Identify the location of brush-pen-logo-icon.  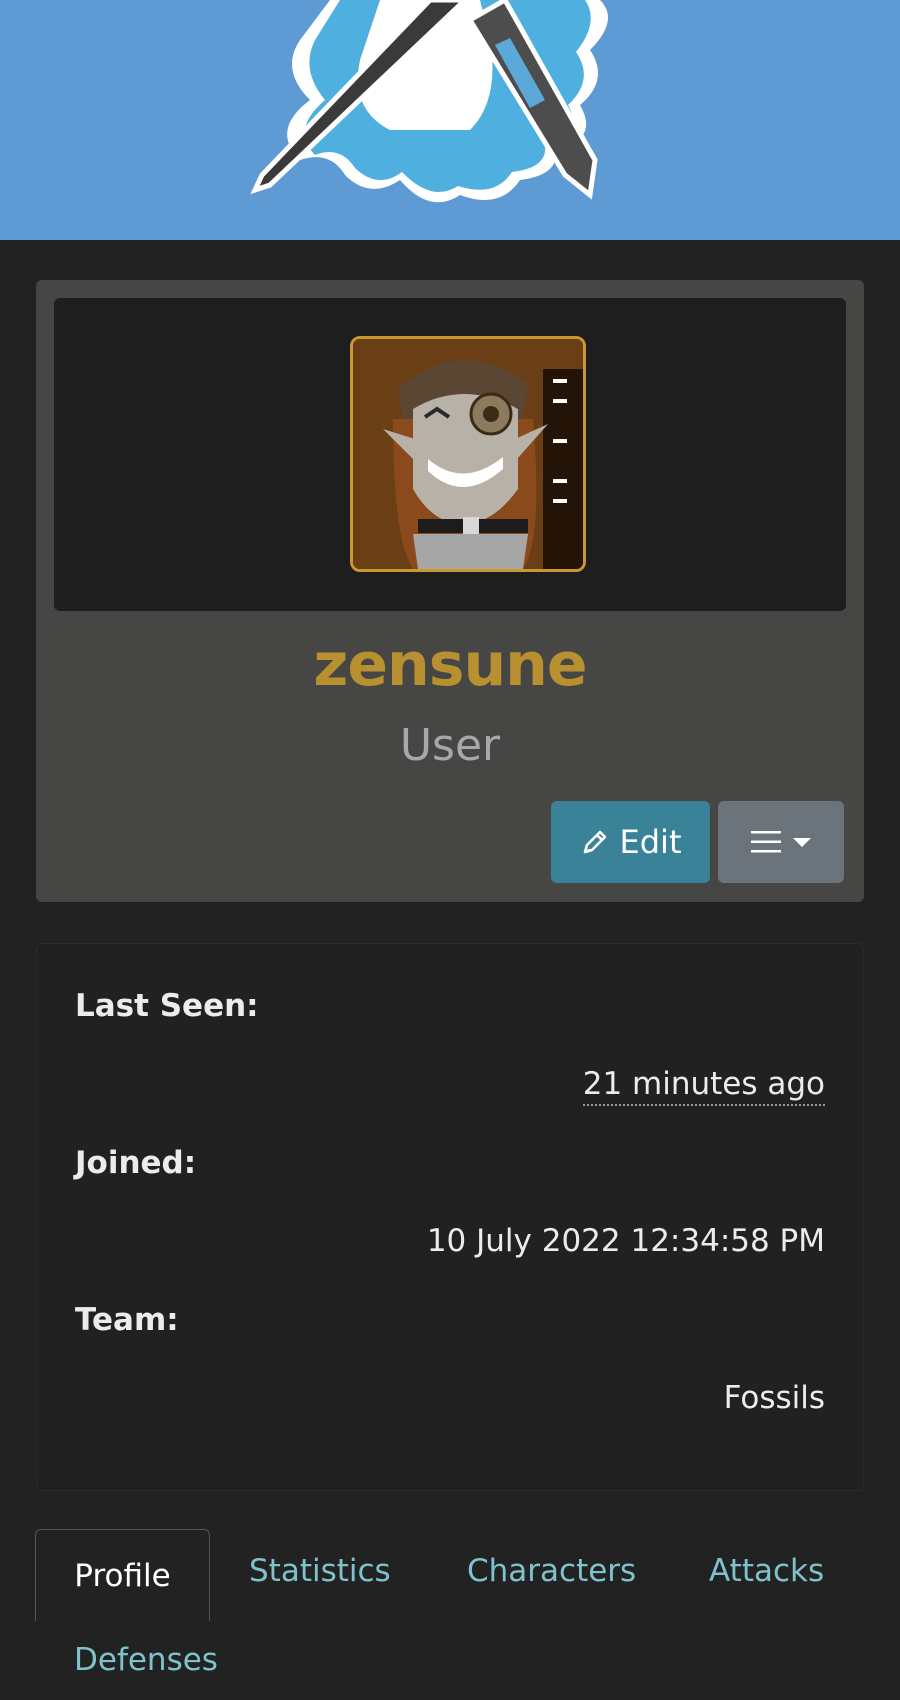
(450, 120).